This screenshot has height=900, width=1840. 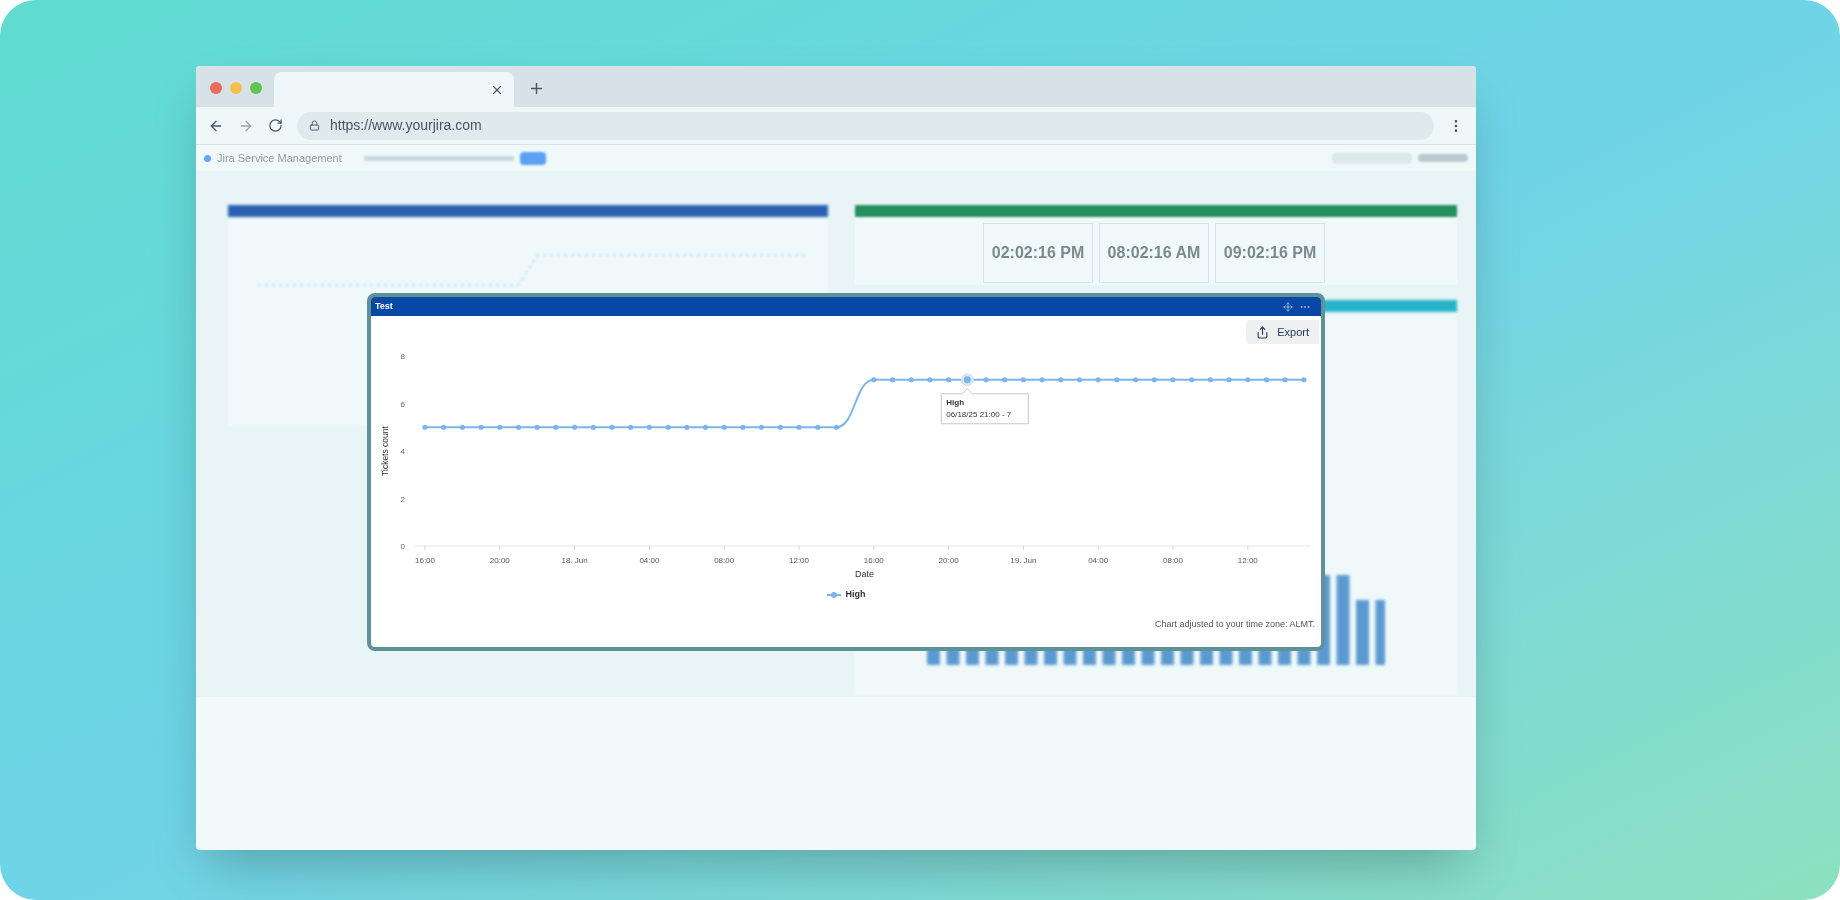 I want to click on y-axis-title: Tickets count, so click(x=385, y=451).